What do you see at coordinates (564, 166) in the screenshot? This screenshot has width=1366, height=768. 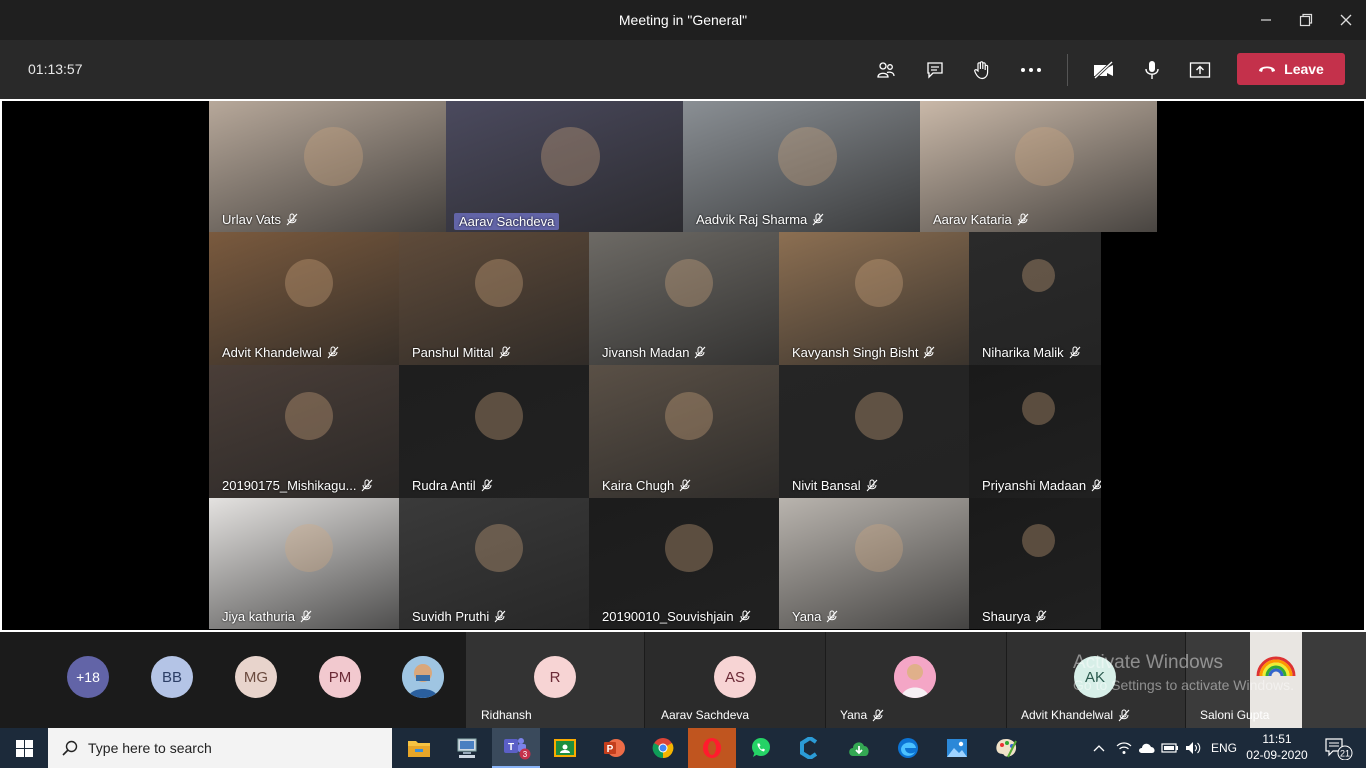 I see `video-tile: Aarav Sachdeva` at bounding box center [564, 166].